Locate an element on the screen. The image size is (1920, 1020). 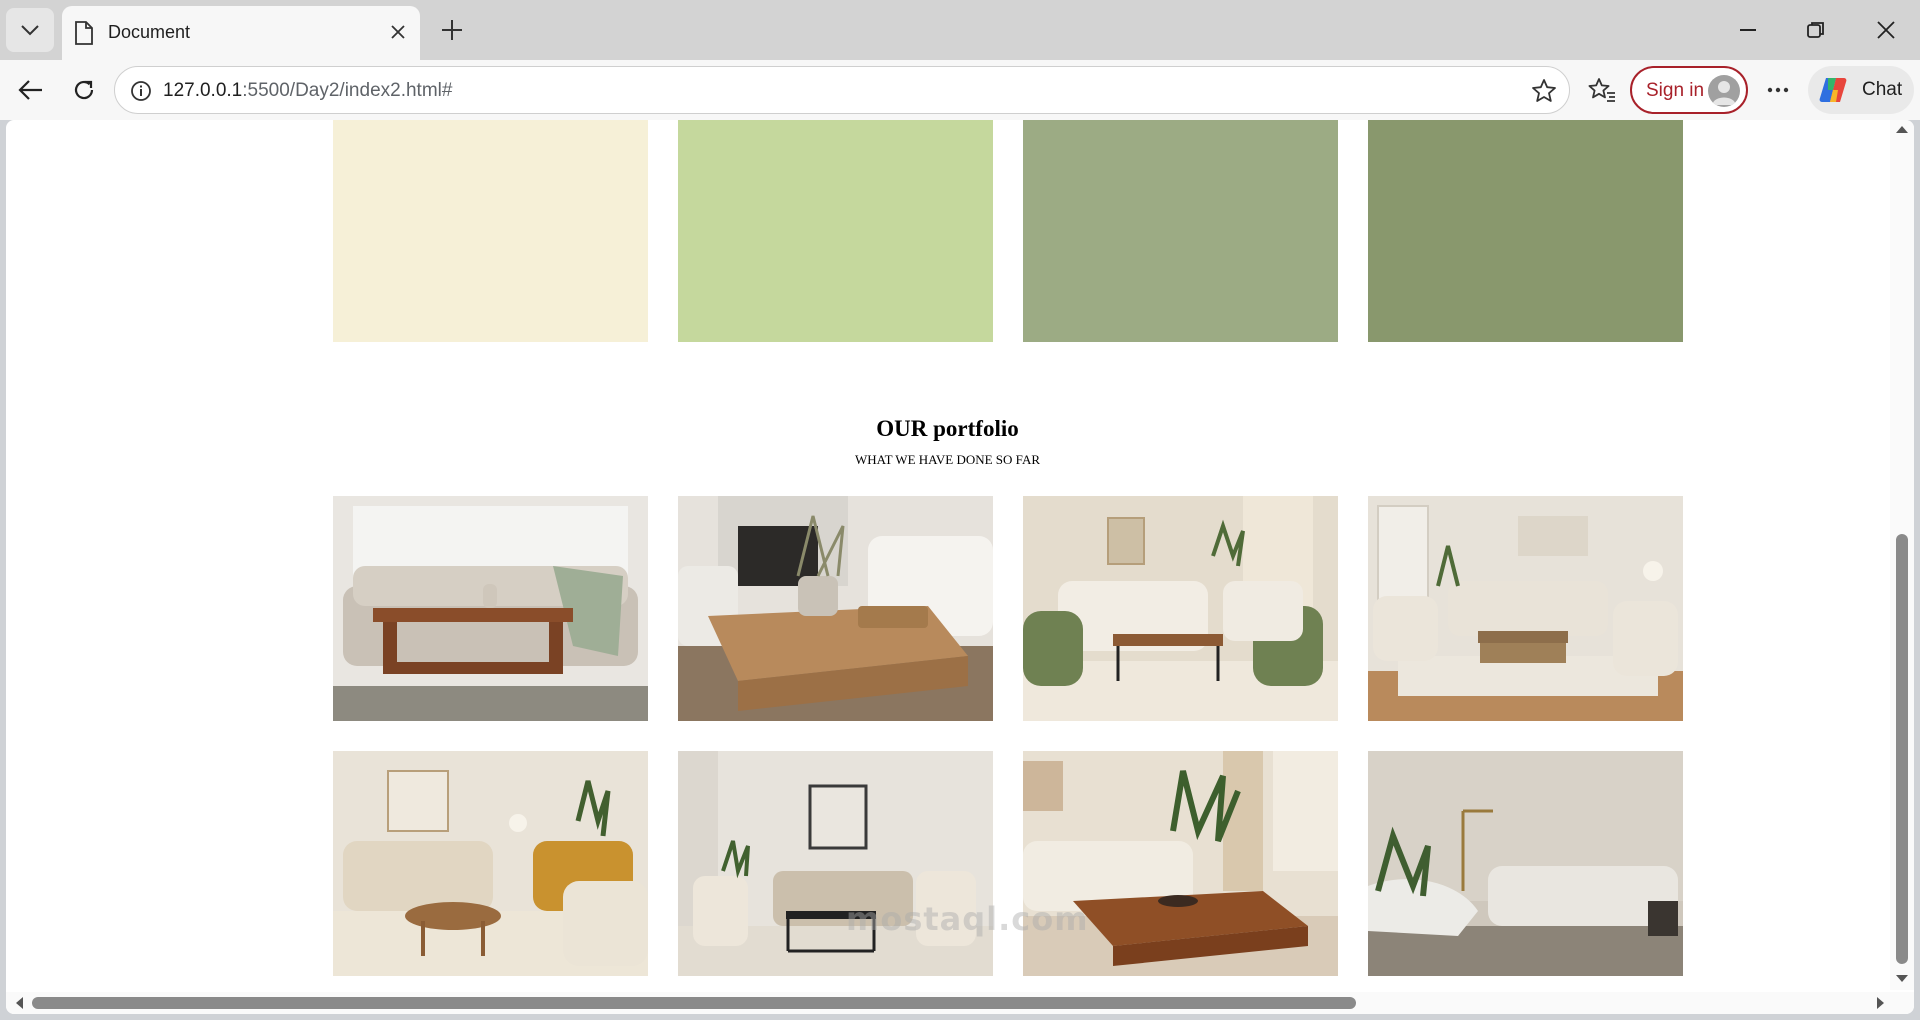
walnut-table-plant-image is located at coordinates (1180, 863).